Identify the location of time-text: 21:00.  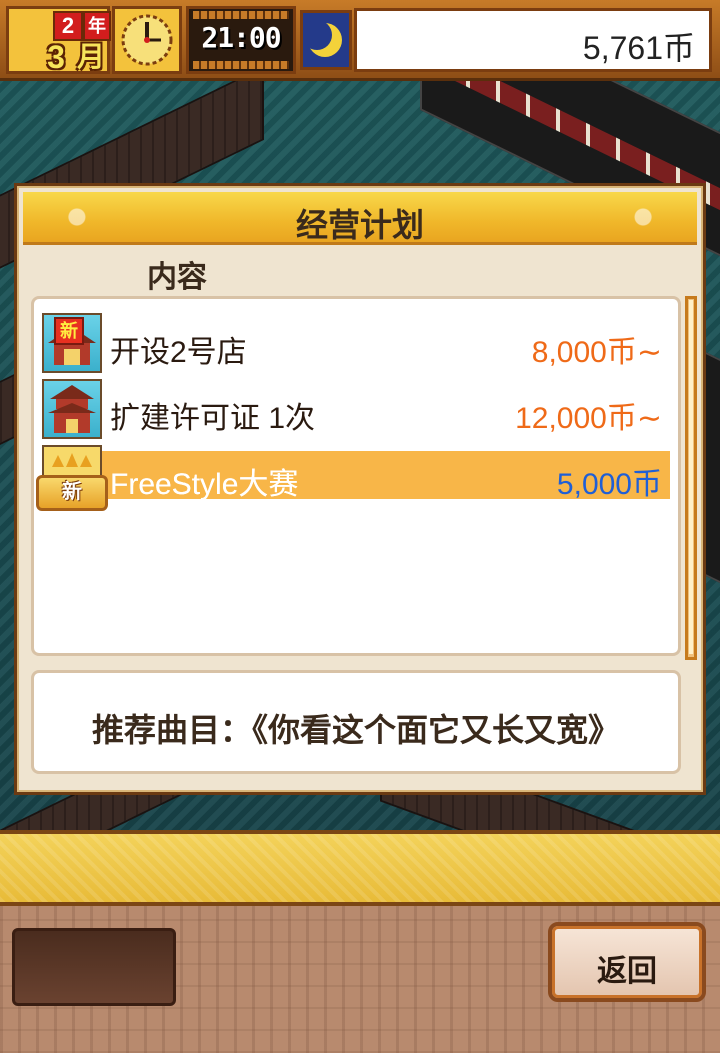
(241, 37).